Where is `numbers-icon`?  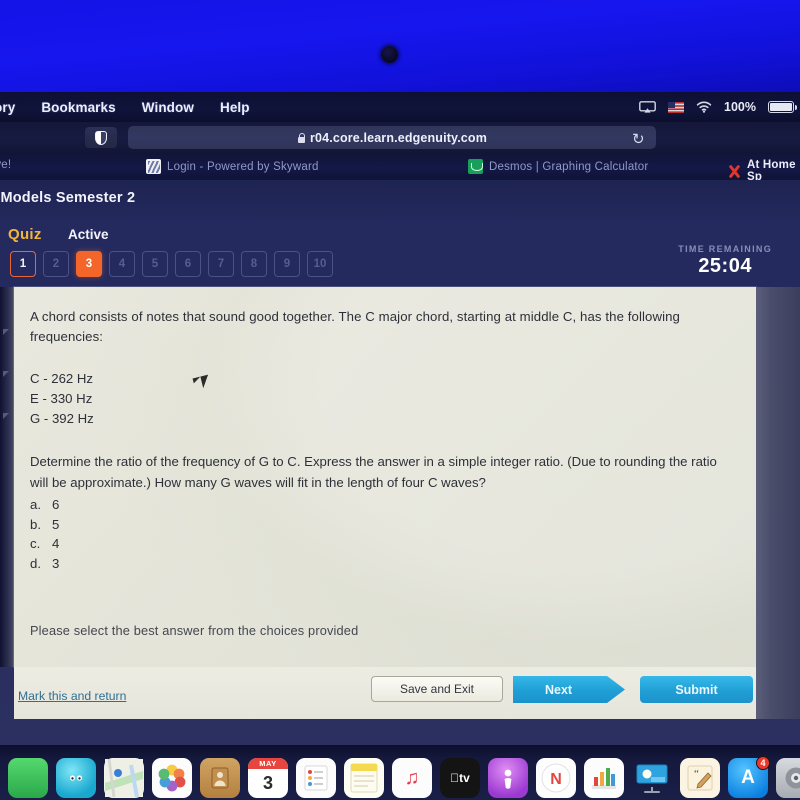
numbers-icon is located at coordinates (604, 778).